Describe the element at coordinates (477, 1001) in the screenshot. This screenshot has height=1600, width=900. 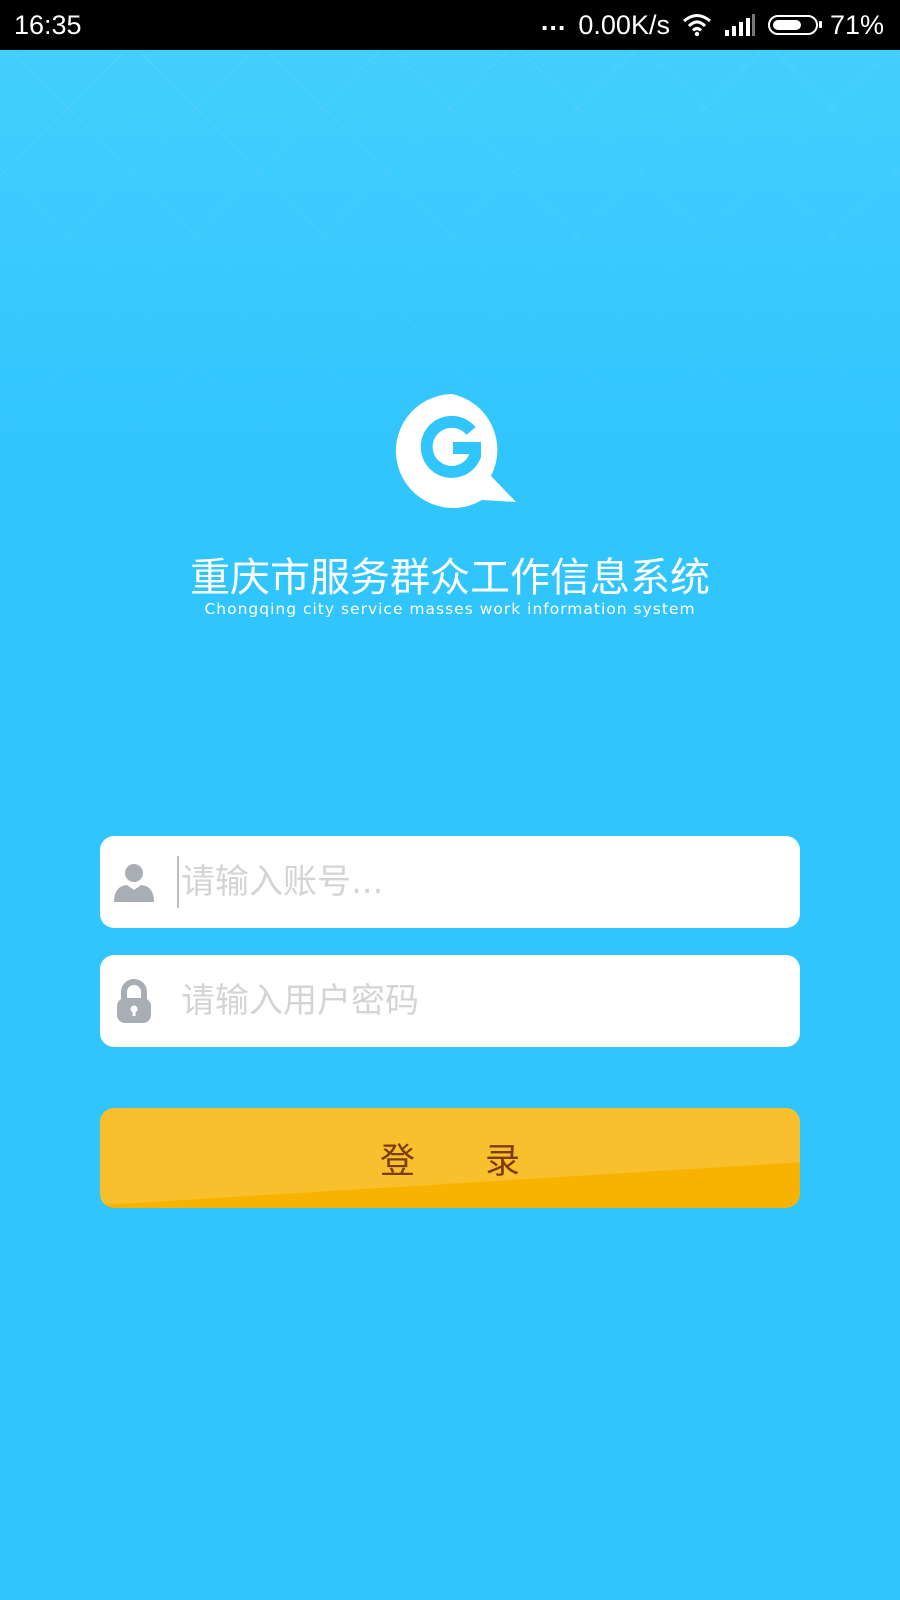
I see `password-input` at that location.